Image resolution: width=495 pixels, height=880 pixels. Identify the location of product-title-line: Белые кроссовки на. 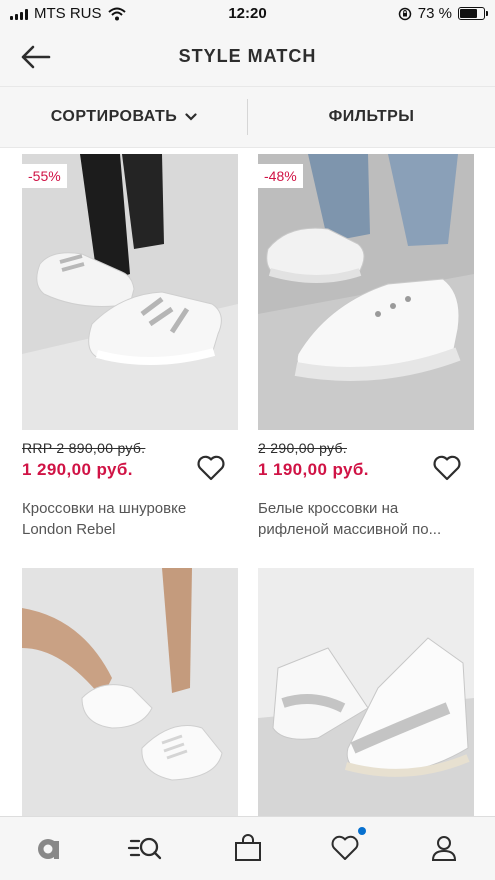
(328, 508).